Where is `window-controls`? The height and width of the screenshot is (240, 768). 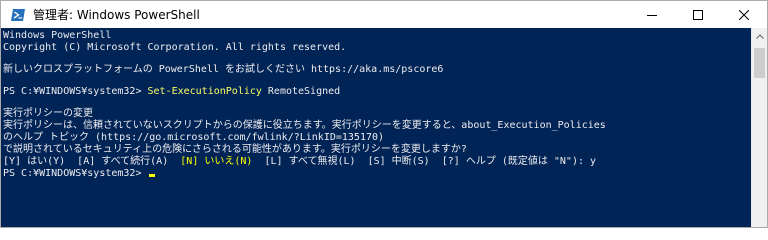
window-controls is located at coordinates (698, 14).